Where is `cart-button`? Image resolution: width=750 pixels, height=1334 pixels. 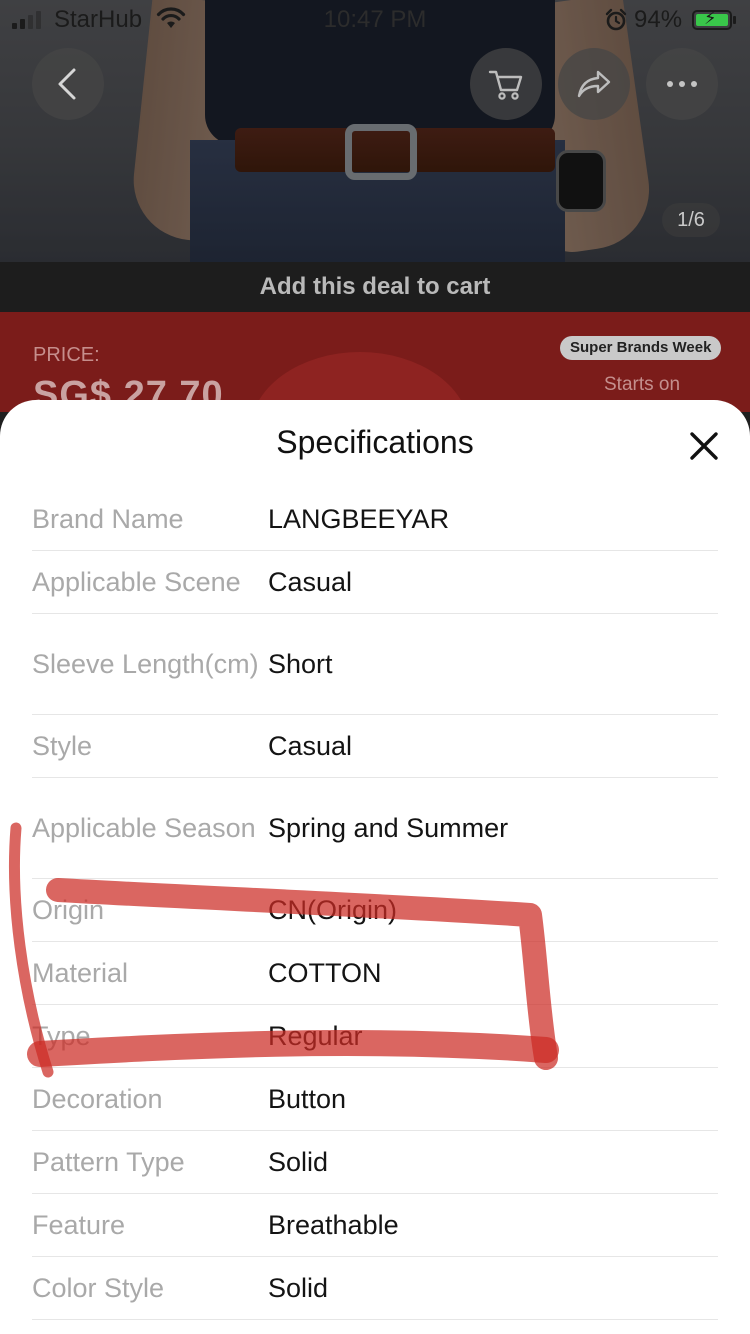 cart-button is located at coordinates (506, 84).